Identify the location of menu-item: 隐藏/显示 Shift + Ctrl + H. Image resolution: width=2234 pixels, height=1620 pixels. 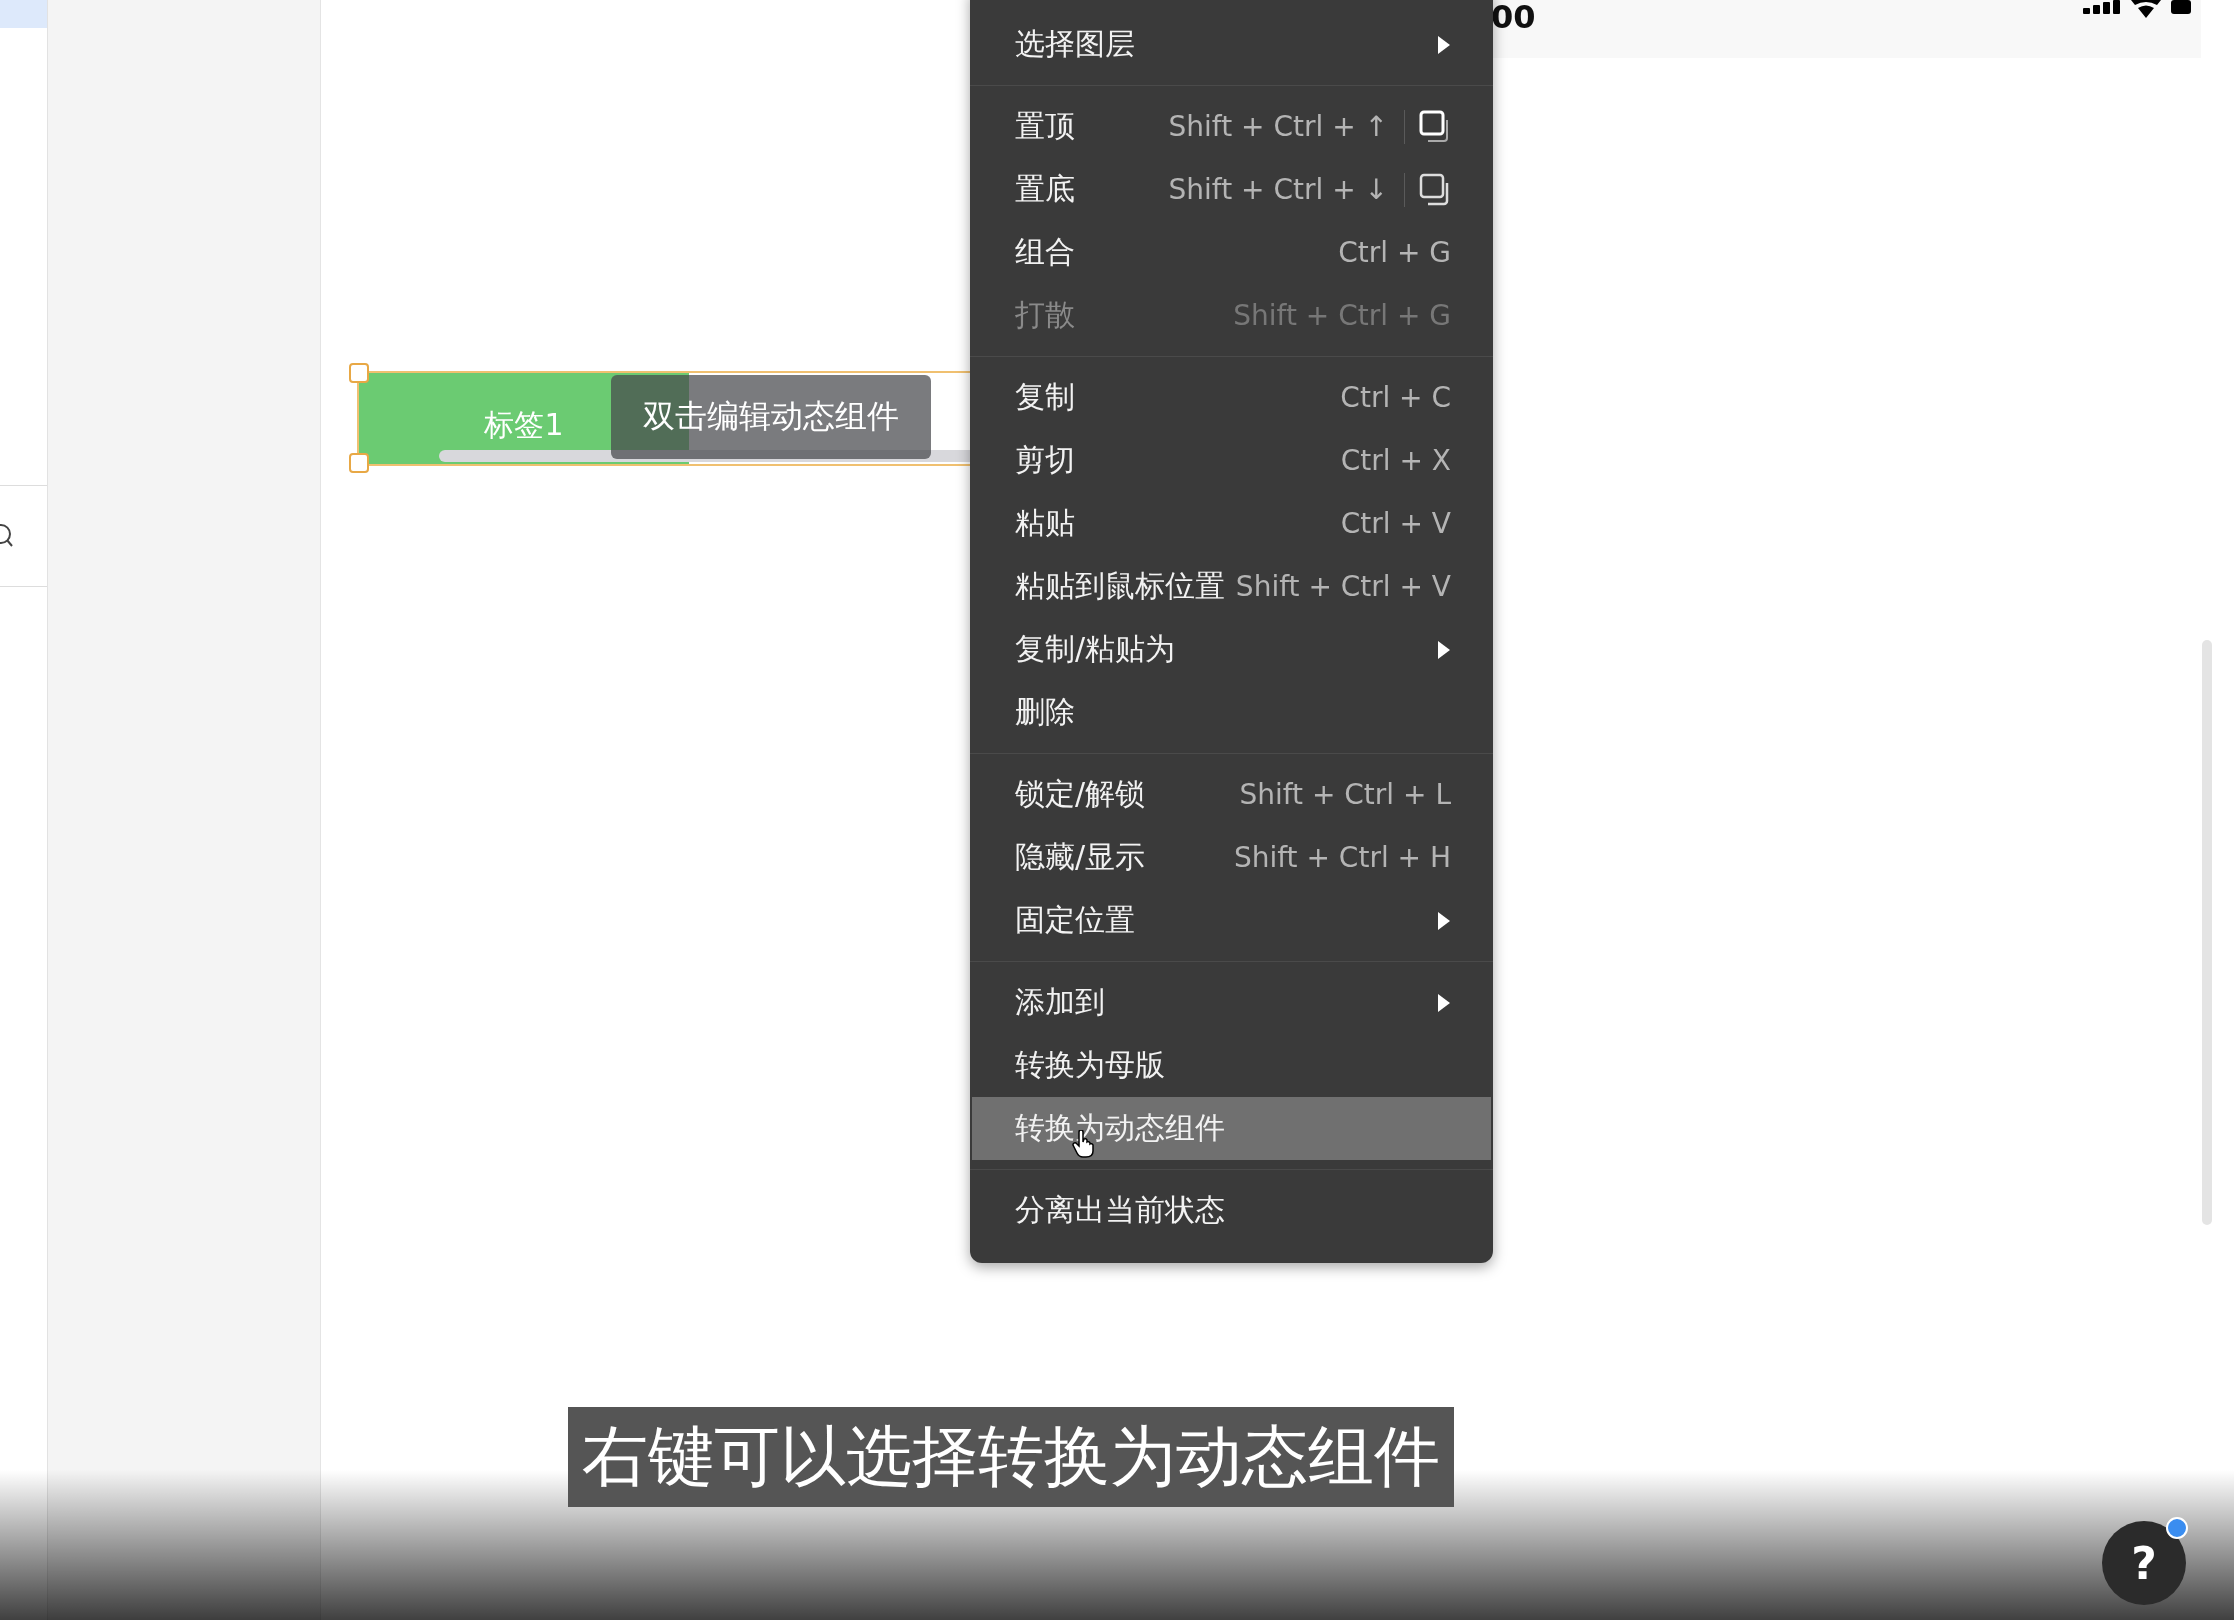
(1231, 857).